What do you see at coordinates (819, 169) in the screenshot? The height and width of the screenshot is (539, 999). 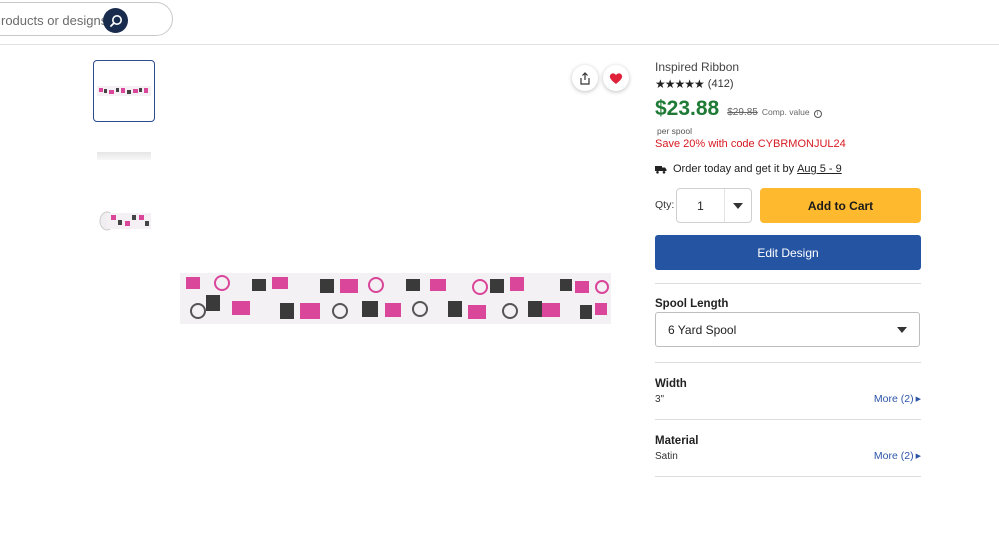 I see `delivery-date-link: Aug 5 - 9` at bounding box center [819, 169].